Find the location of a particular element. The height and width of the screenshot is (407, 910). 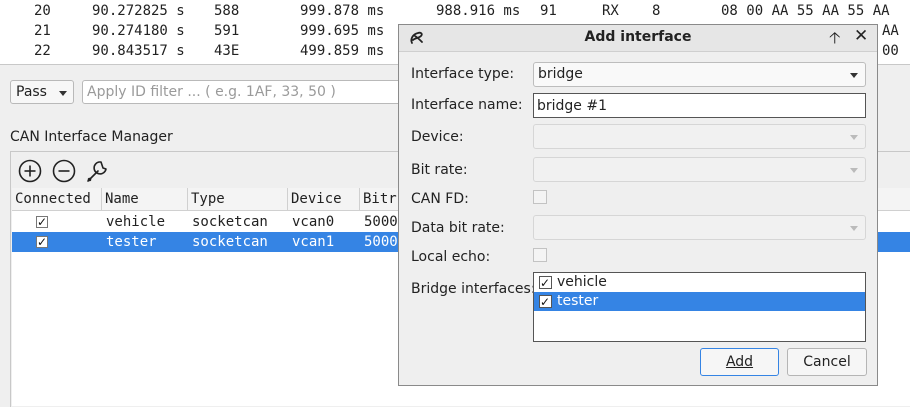

trace-time: 90.272825 s is located at coordinates (138, 11).